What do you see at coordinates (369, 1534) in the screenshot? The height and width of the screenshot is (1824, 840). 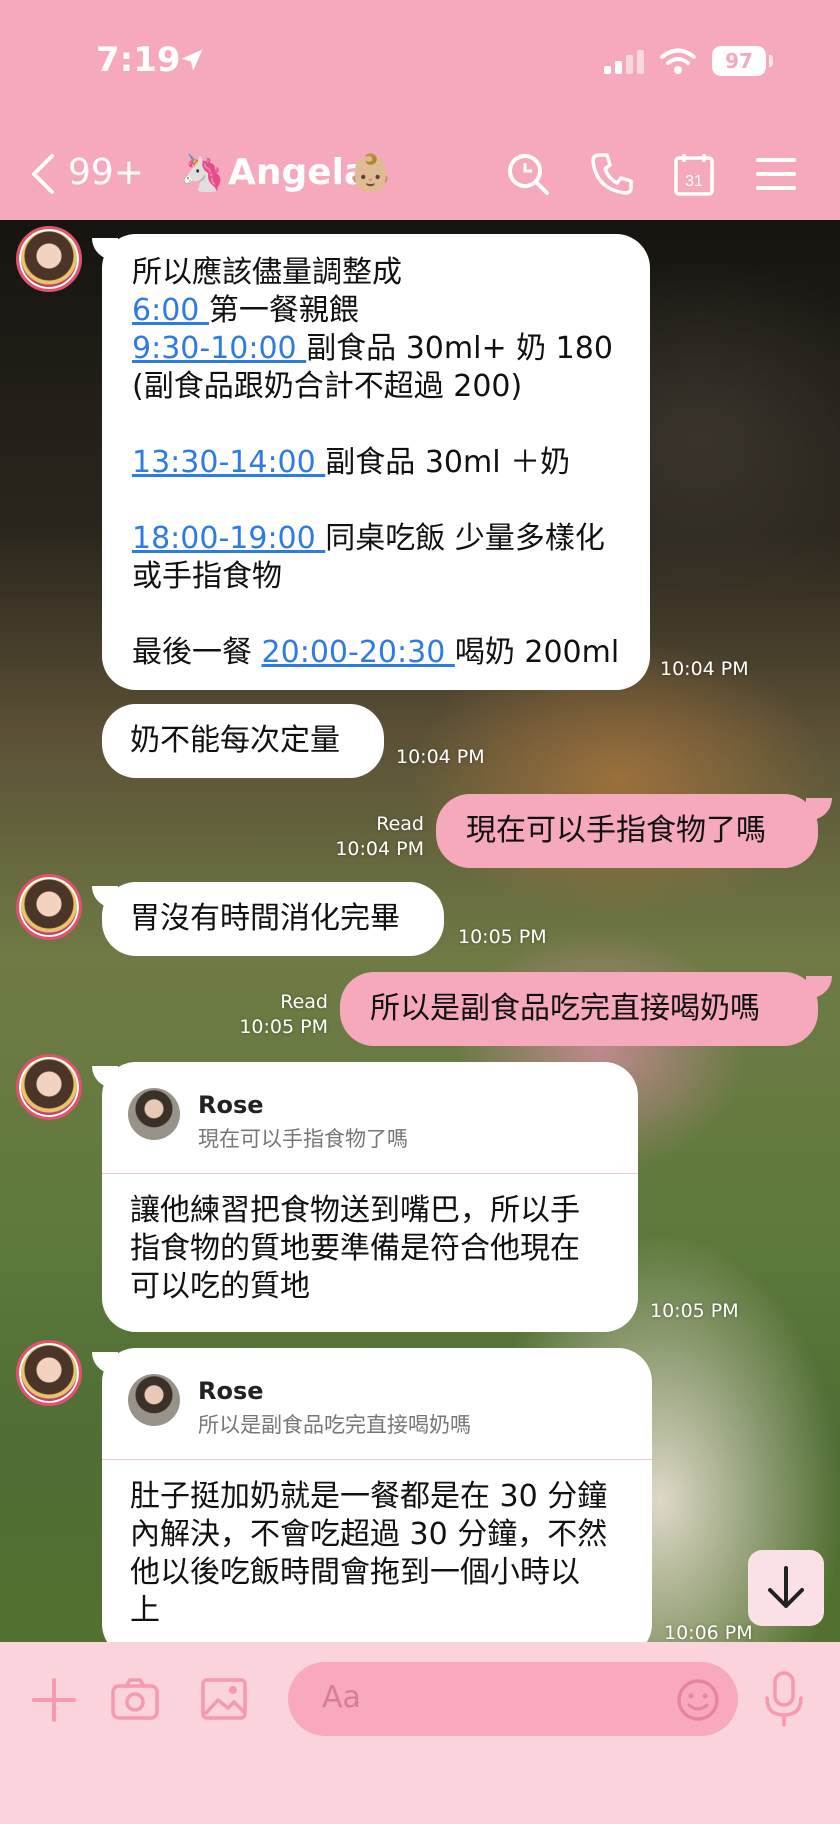 I see `message-line: 內解決，不會吃超過 30 分鐘，不然` at bounding box center [369, 1534].